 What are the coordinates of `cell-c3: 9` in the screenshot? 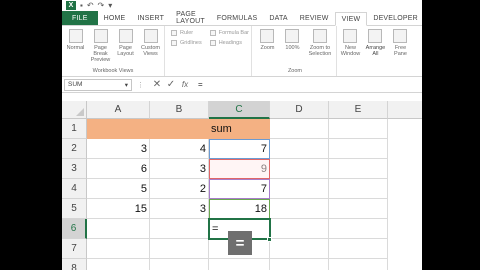 It's located at (239, 169).